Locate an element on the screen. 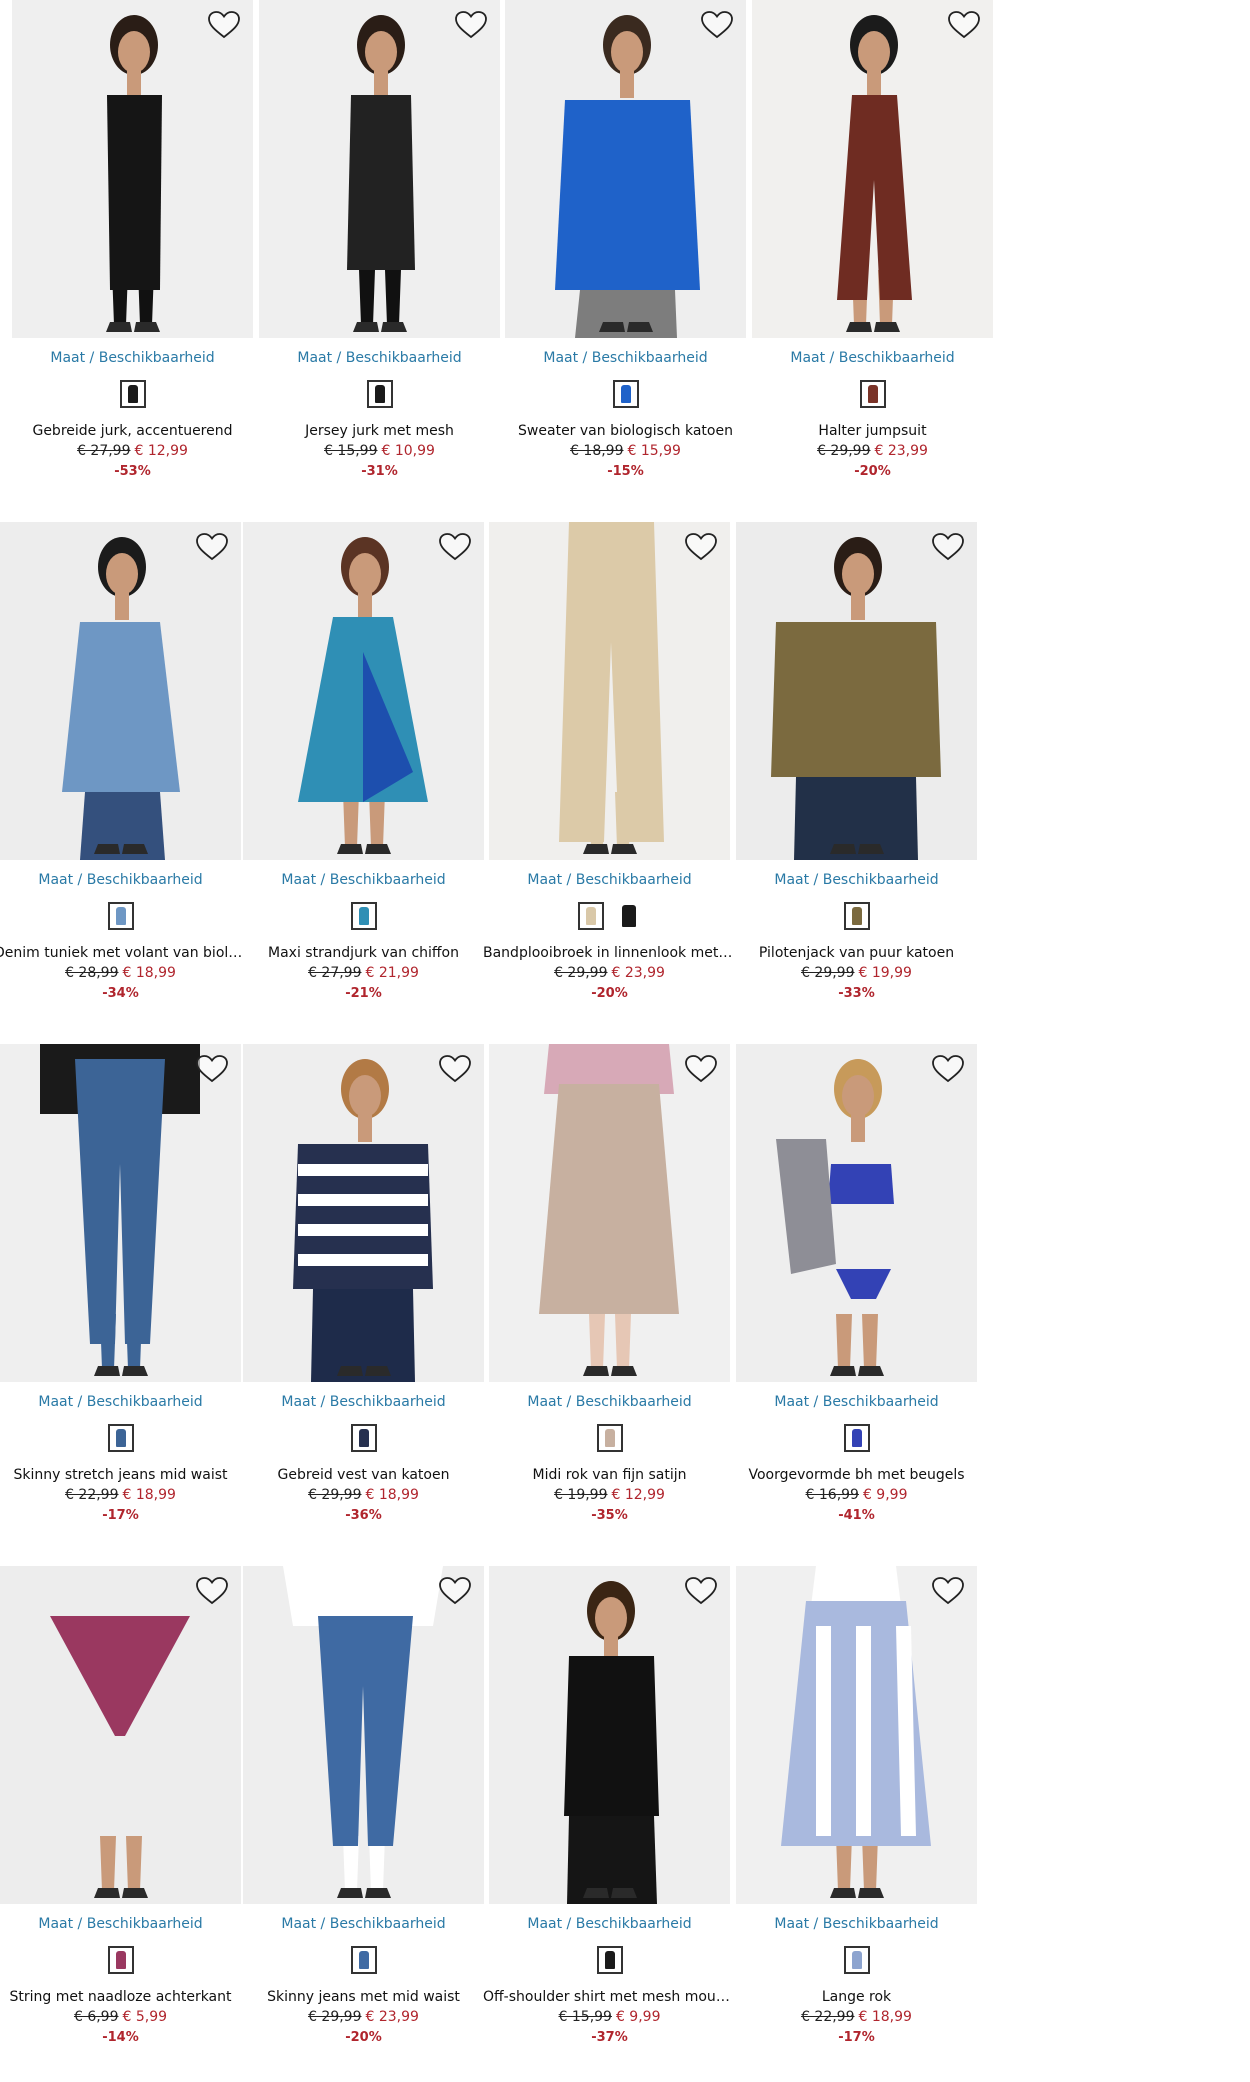 Image resolution: width=1250 pixels, height=2082 pixels. product-name: Gebreid vest van katoen is located at coordinates (363, 1475).